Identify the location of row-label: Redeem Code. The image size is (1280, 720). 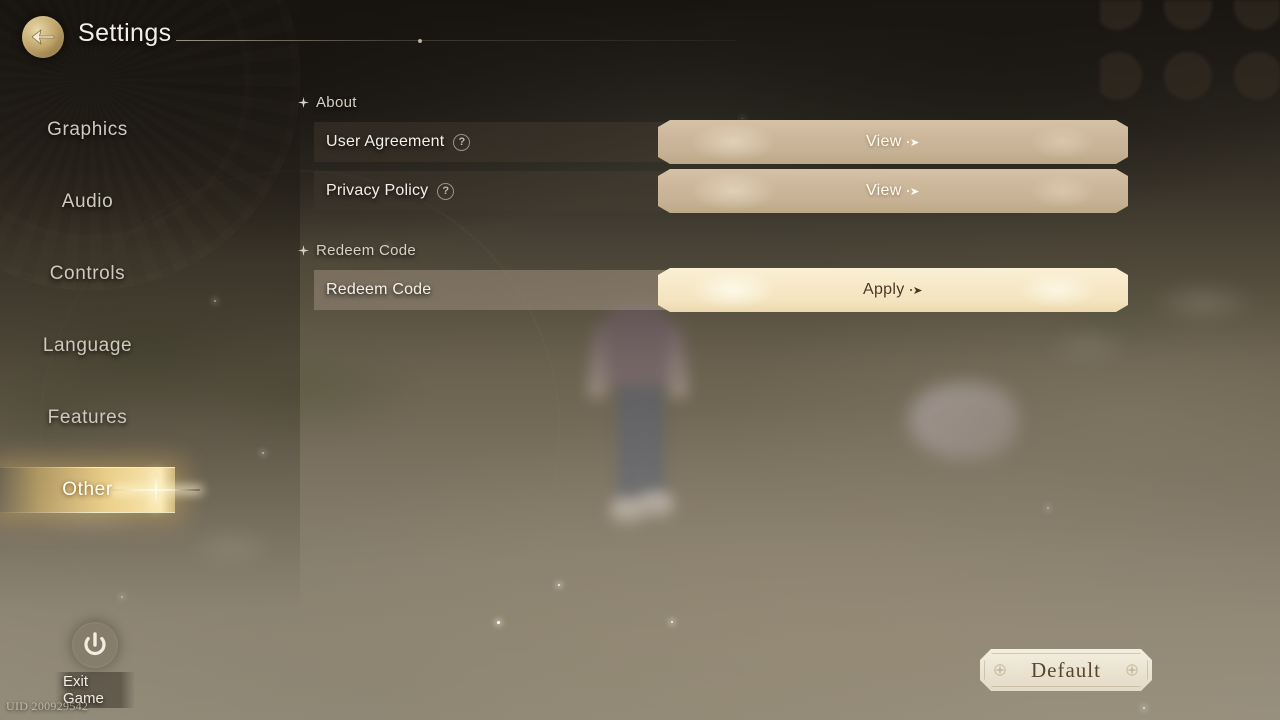
(379, 289).